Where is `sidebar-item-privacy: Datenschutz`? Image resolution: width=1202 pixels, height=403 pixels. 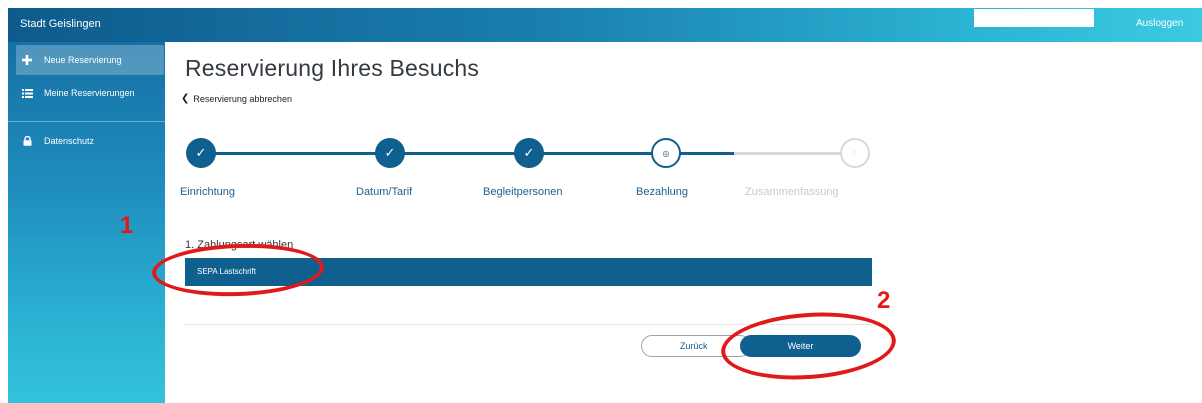
sidebar-item-privacy: Datenschutz is located at coordinates (90, 141).